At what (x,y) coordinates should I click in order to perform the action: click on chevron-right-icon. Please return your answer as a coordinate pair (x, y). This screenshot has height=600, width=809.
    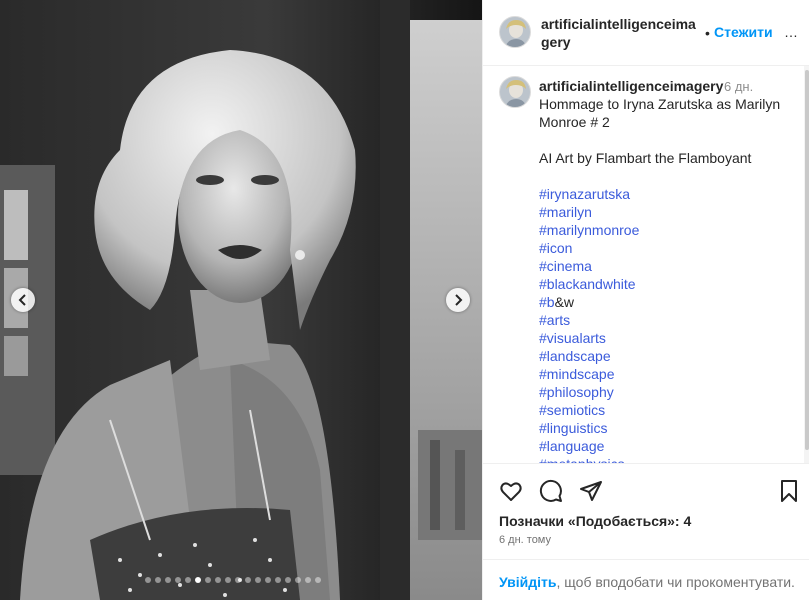
    Looking at the image, I should click on (459, 300).